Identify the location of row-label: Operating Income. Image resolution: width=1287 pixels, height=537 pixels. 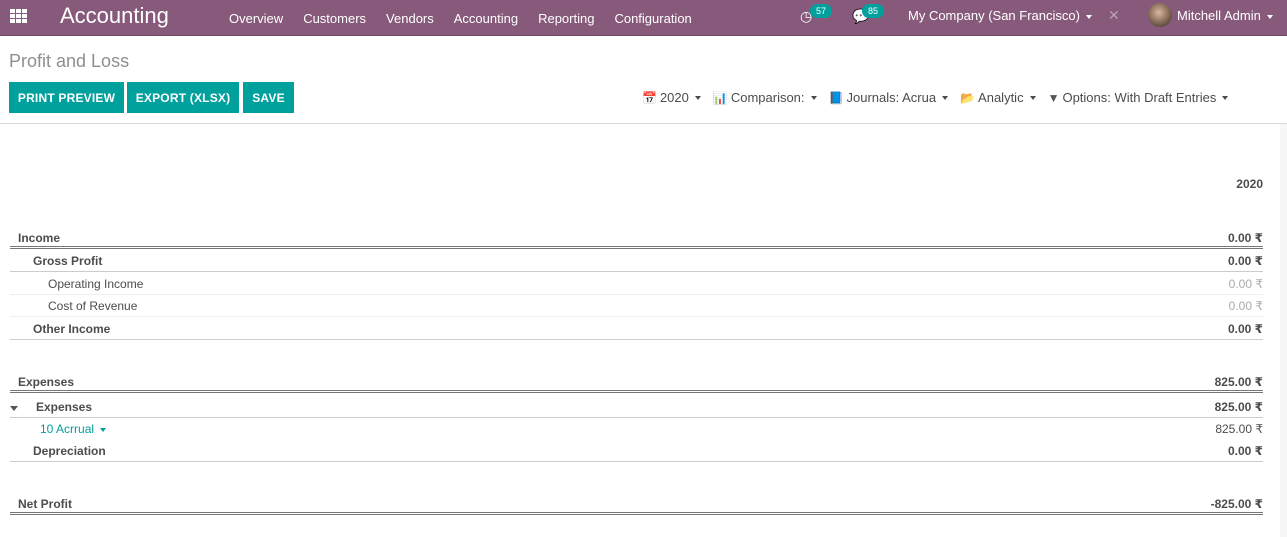
(96, 284).